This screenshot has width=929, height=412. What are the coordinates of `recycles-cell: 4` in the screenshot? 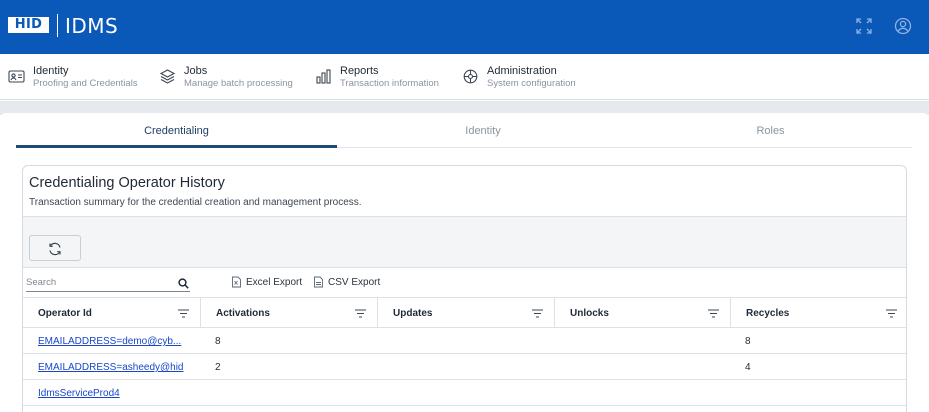 It's located at (748, 367).